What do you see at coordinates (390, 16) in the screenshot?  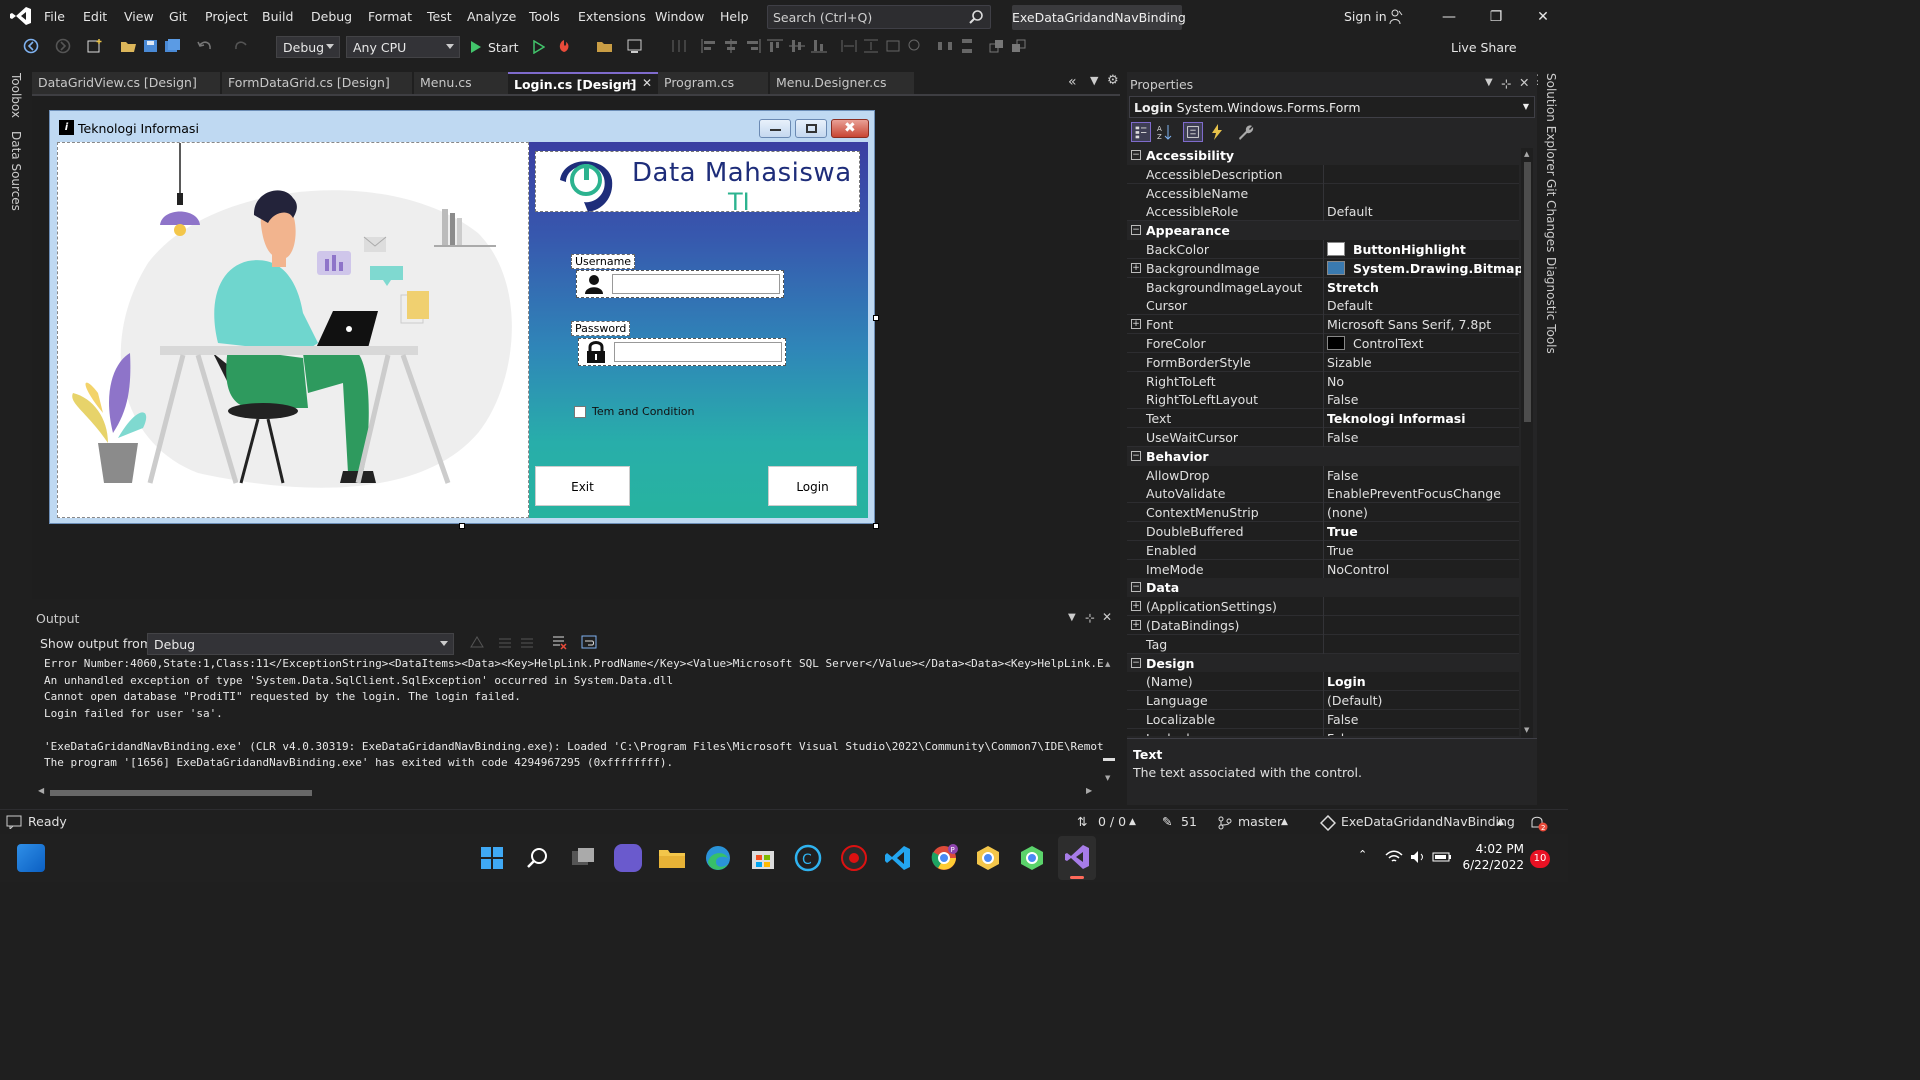 I see `menu-format: Format` at bounding box center [390, 16].